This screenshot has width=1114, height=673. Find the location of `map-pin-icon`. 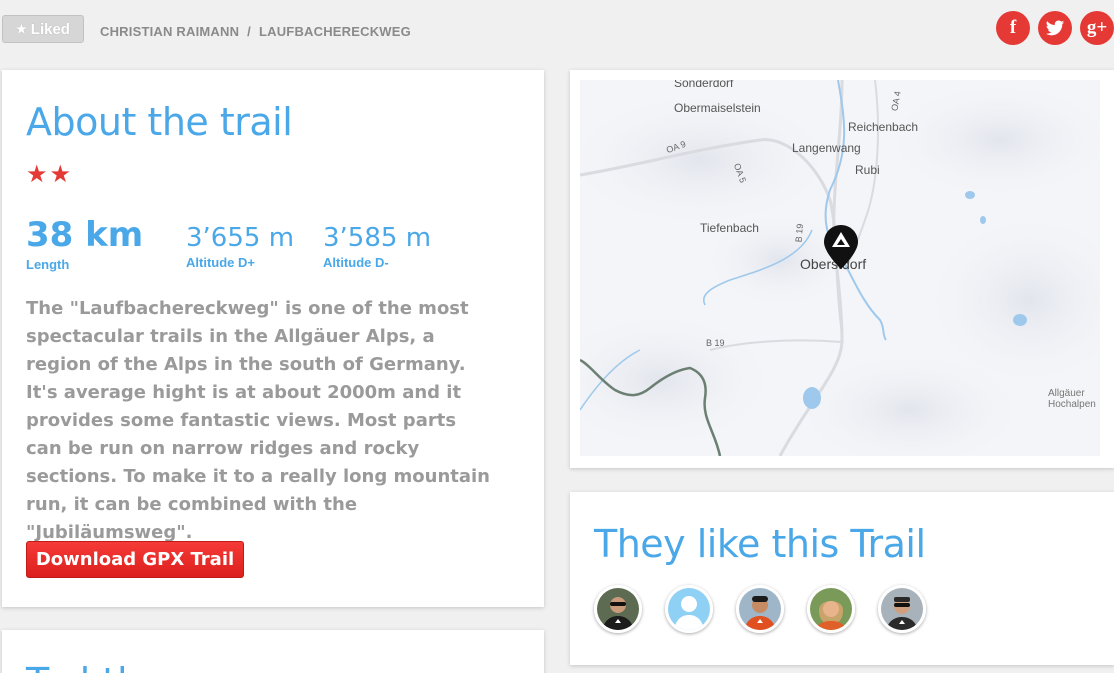

map-pin-icon is located at coordinates (841, 247).